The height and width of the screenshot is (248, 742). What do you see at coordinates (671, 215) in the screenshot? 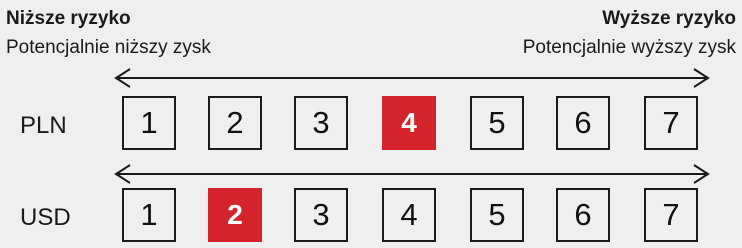
I see `risk-box-usd-7: 7` at bounding box center [671, 215].